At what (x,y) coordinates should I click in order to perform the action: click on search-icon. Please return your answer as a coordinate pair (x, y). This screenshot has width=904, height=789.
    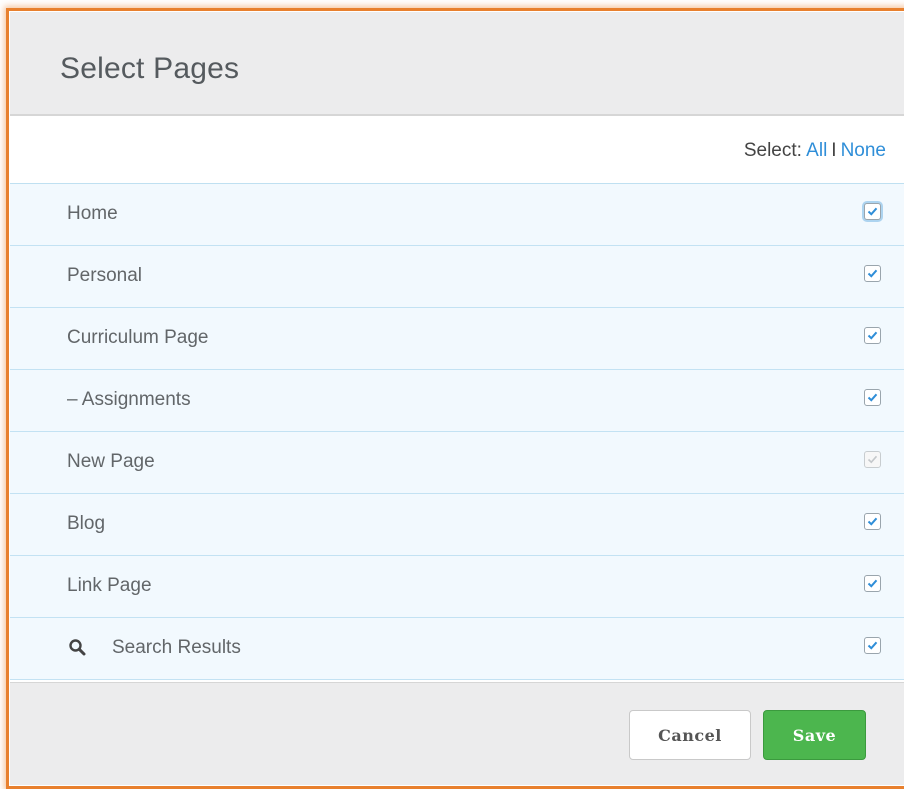
    Looking at the image, I should click on (78, 648).